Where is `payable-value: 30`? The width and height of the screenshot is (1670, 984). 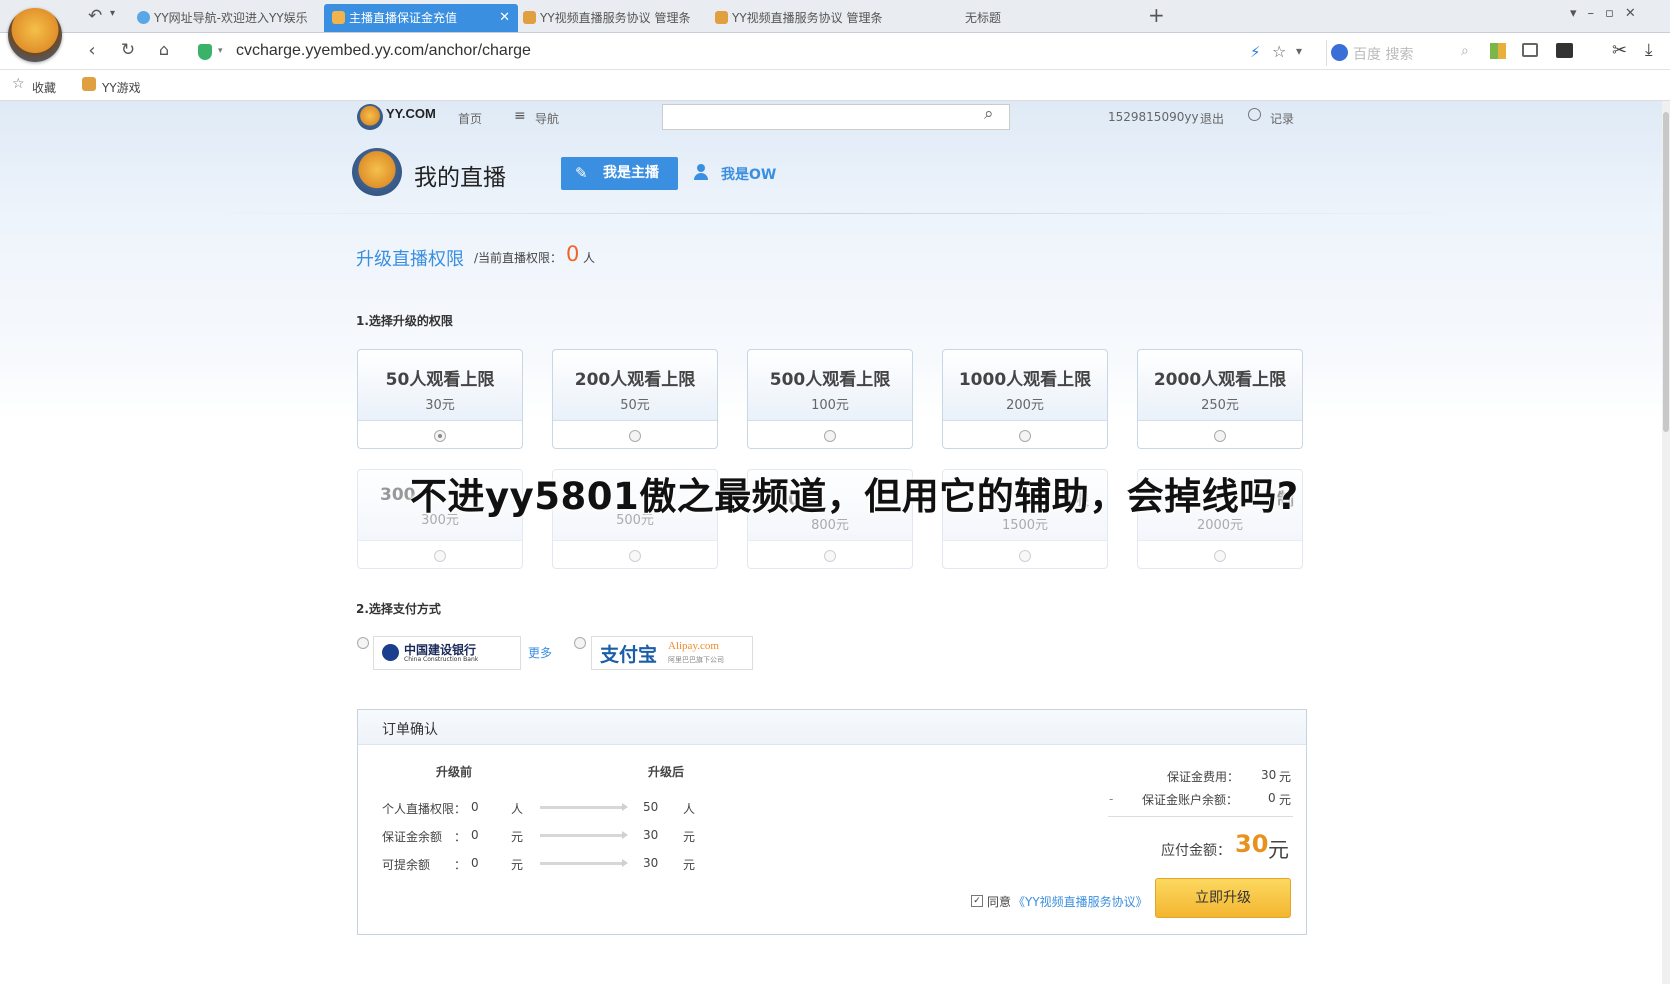 payable-value: 30 is located at coordinates (1252, 844).